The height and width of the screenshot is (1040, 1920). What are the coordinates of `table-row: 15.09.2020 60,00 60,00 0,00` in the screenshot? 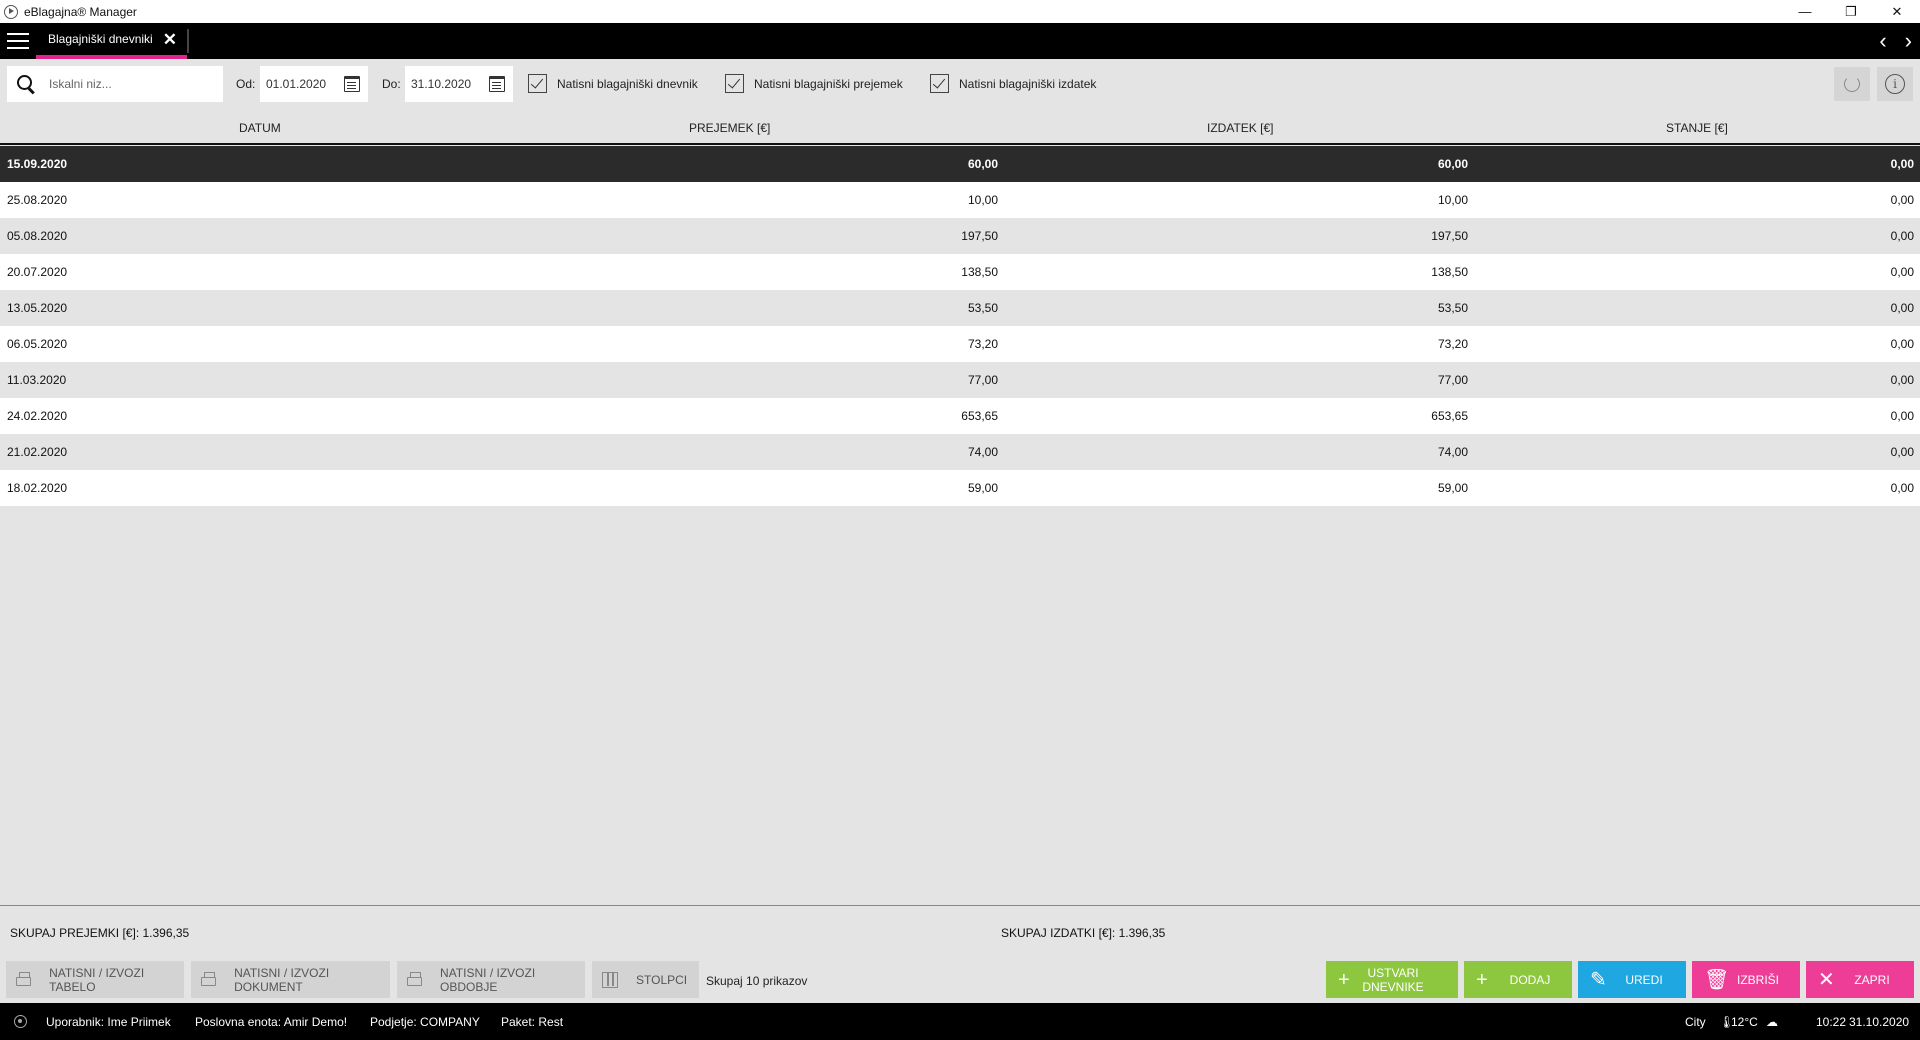 It's located at (960, 164).